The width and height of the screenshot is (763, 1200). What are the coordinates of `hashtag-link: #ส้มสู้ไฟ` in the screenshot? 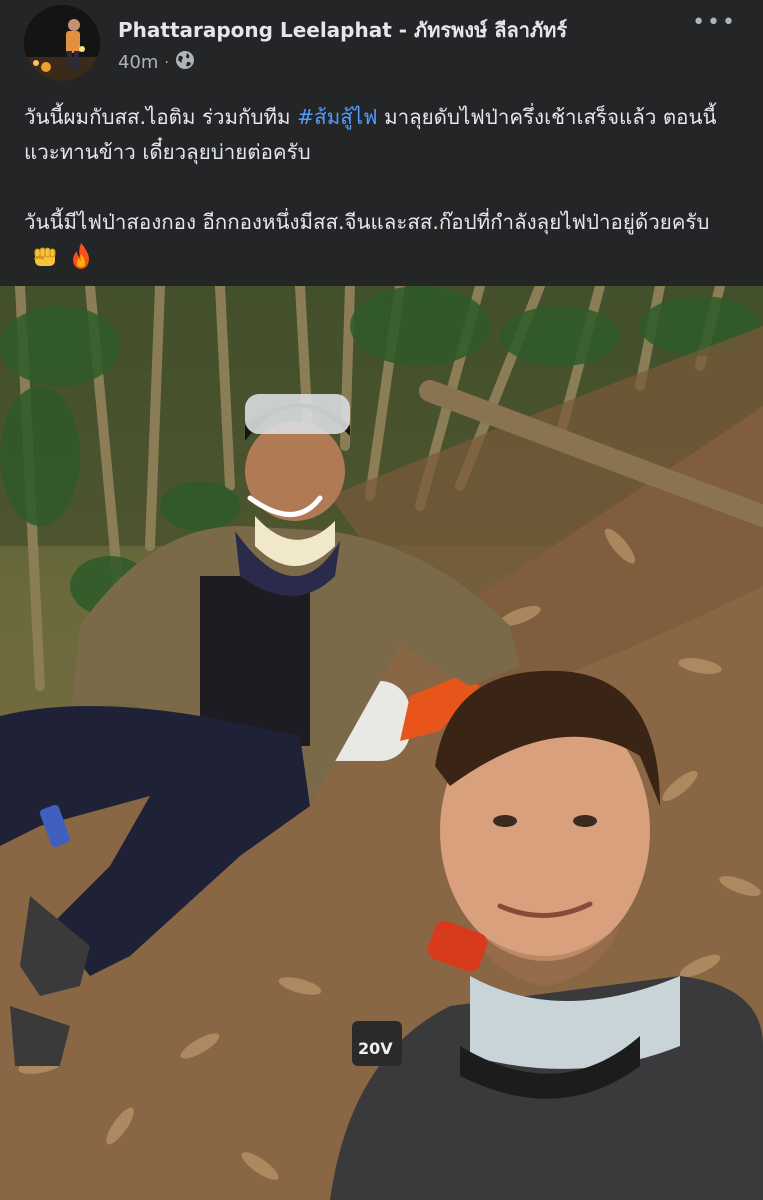 It's located at (337, 117).